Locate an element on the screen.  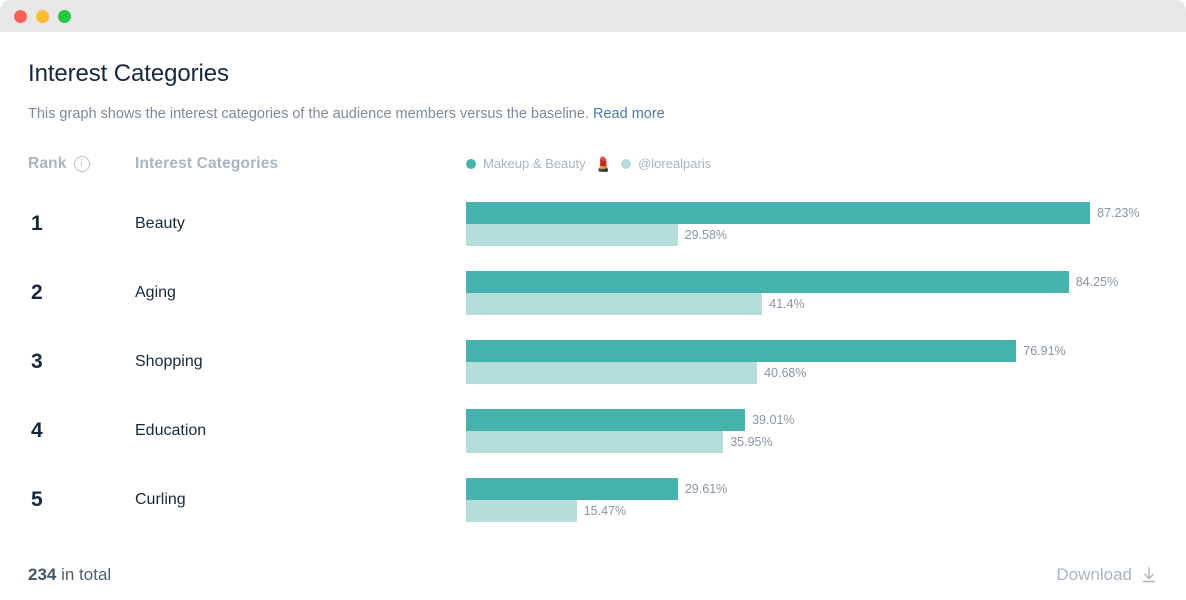
category-column-label: Interest Categories is located at coordinates (207, 163).